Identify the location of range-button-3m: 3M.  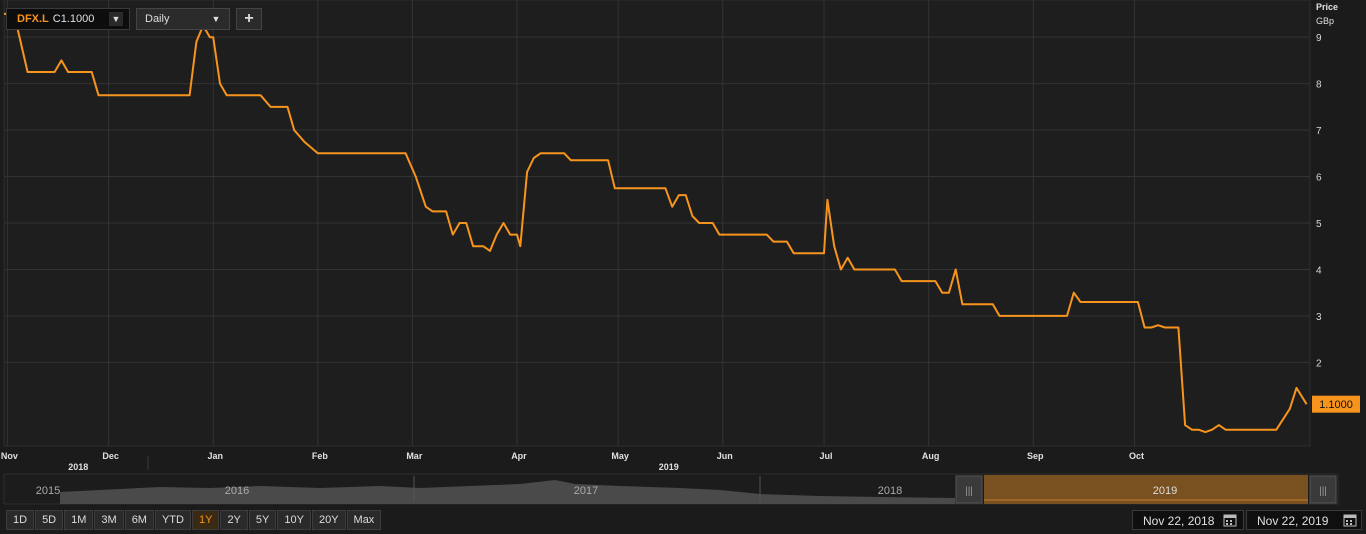
(109, 520).